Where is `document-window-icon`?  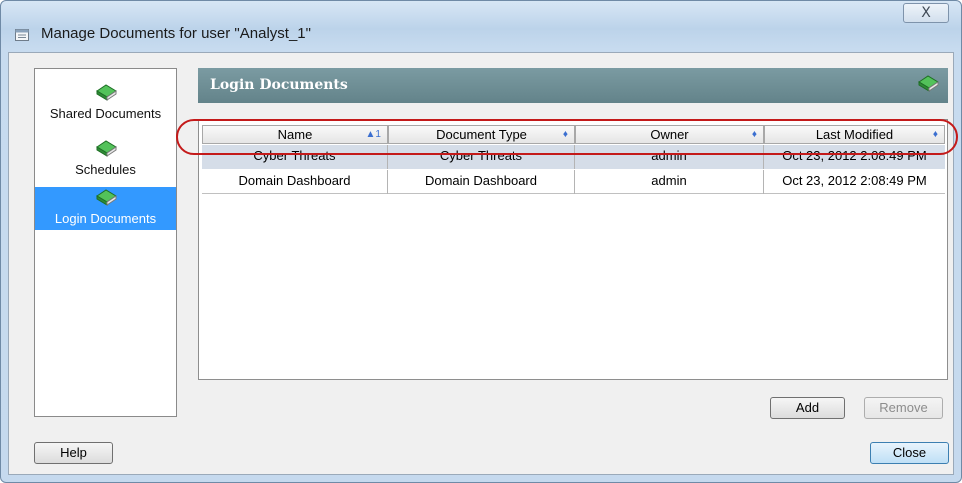 document-window-icon is located at coordinates (22, 35).